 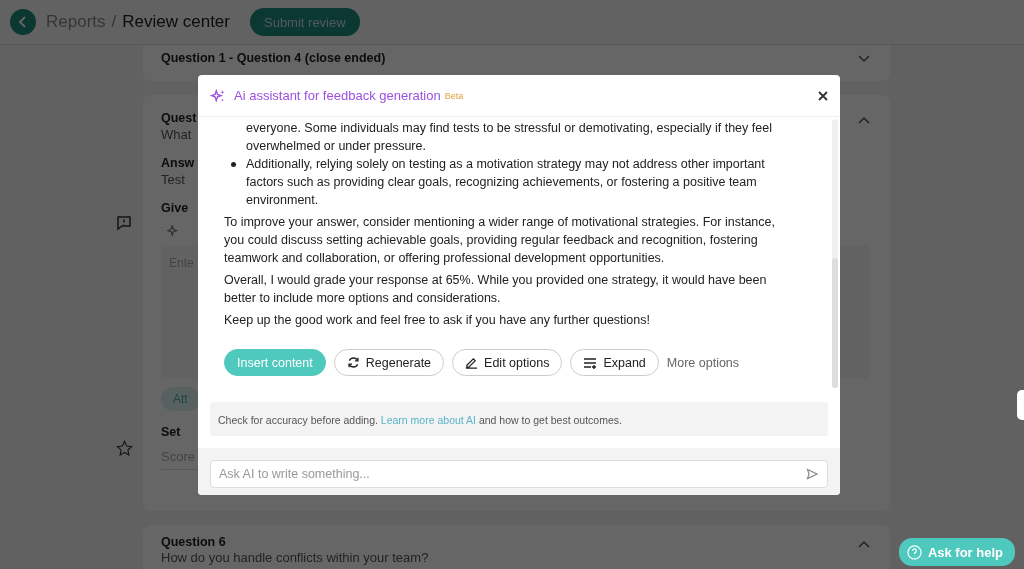 I want to click on edit-button: Edit options, so click(x=507, y=362).